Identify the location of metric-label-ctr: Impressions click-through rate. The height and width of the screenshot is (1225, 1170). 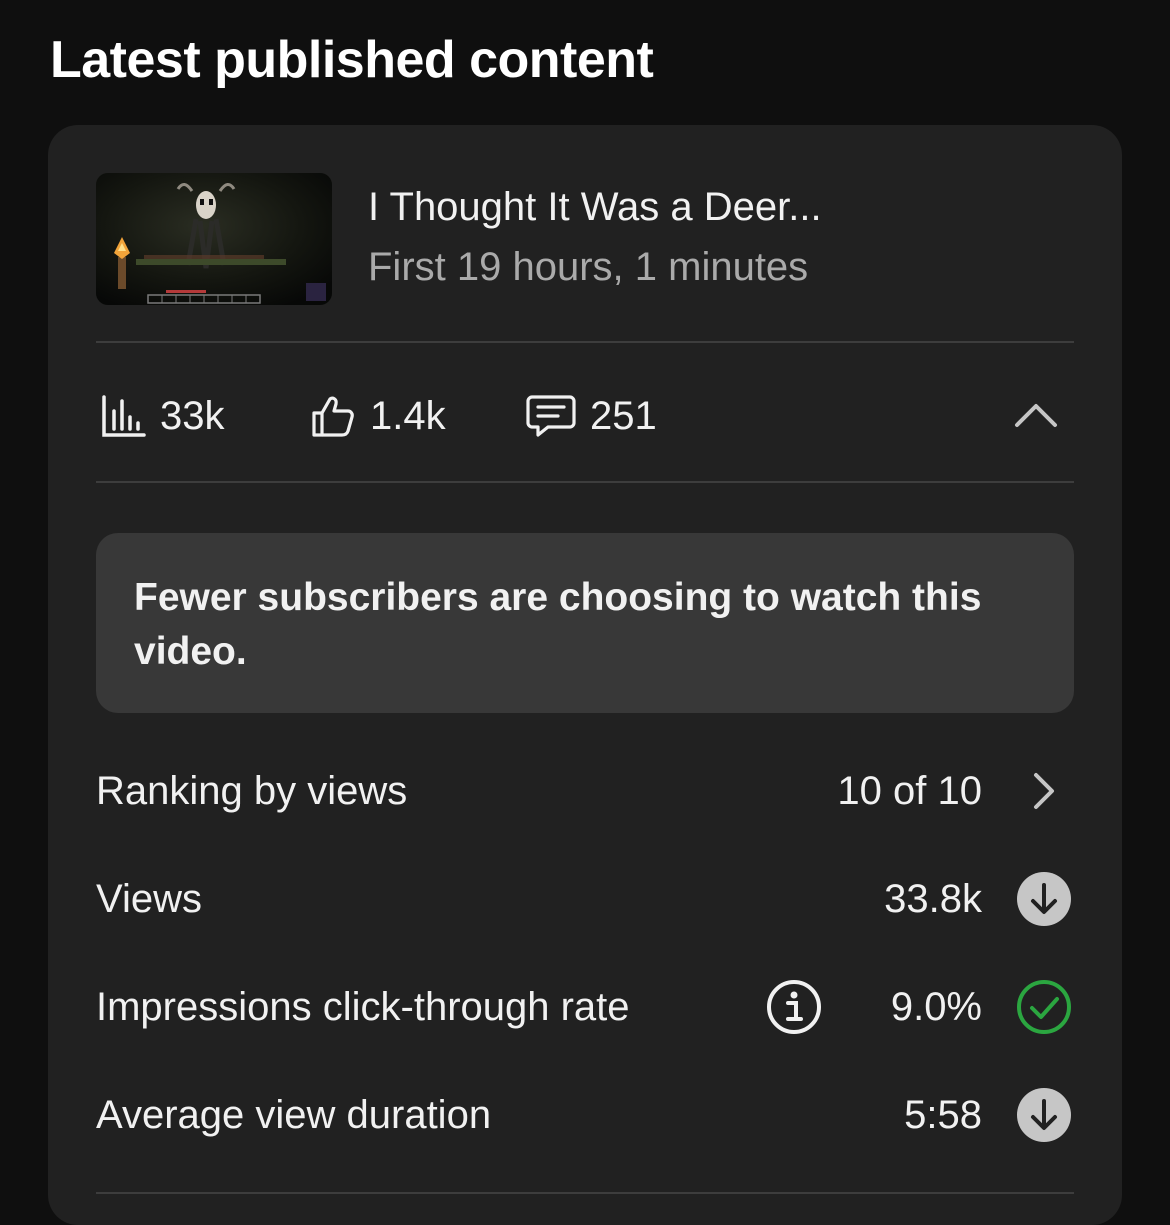
(363, 1007).